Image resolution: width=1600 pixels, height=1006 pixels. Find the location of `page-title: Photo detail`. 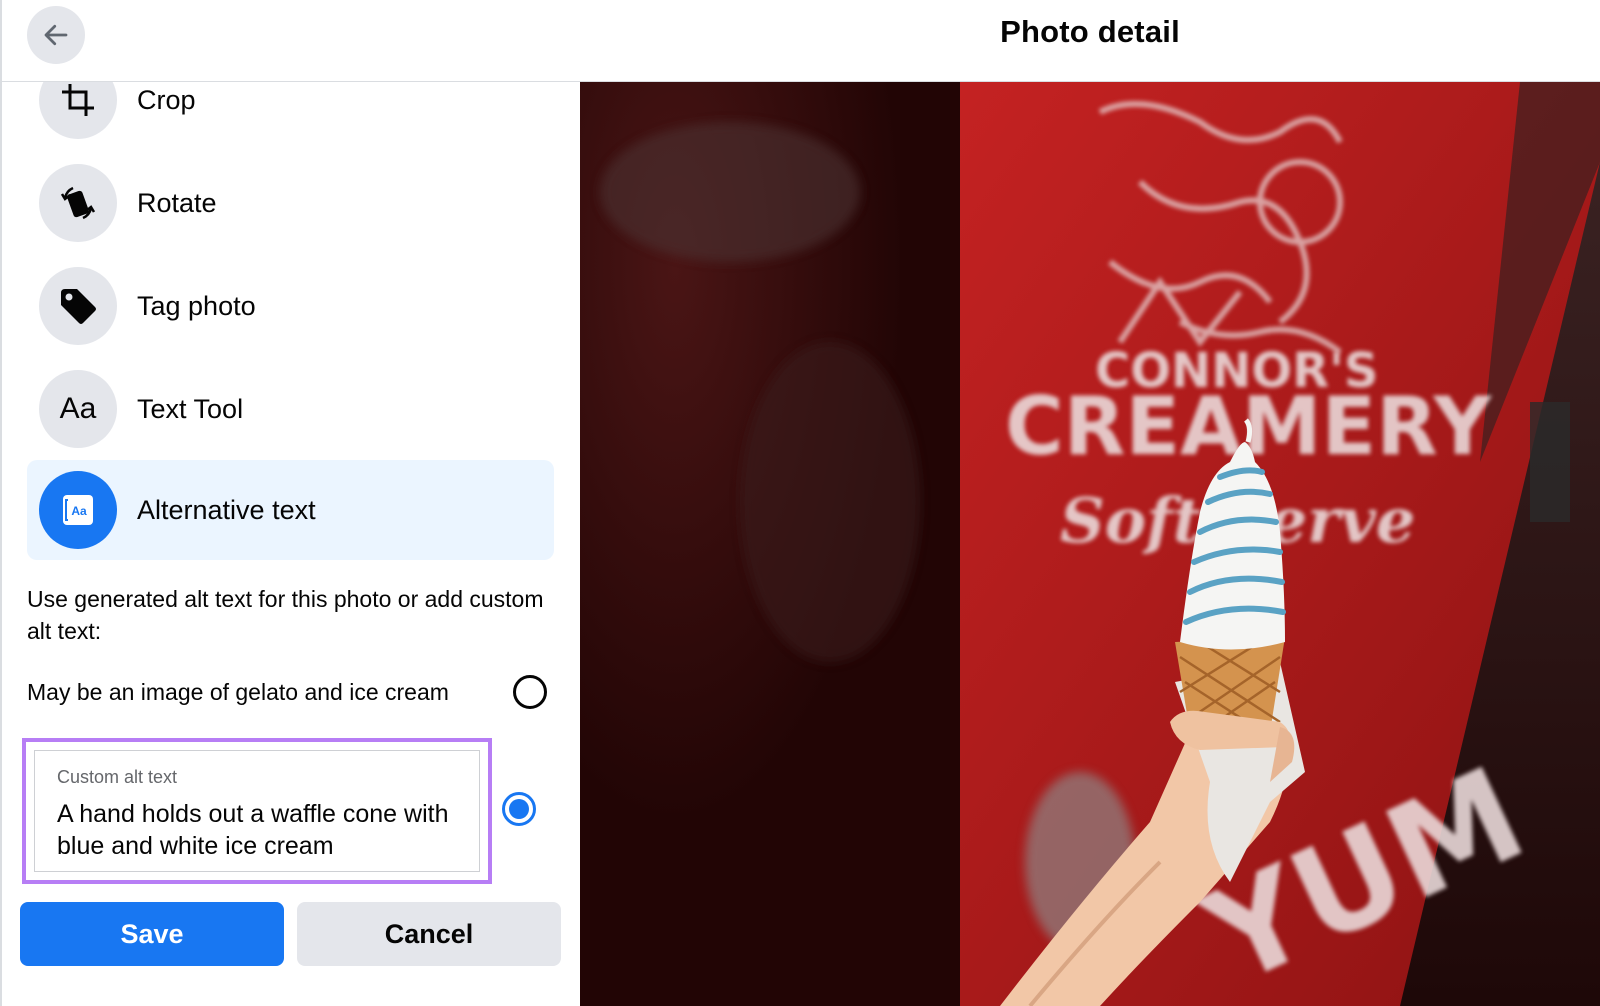

page-title: Photo detail is located at coordinates (1090, 31).